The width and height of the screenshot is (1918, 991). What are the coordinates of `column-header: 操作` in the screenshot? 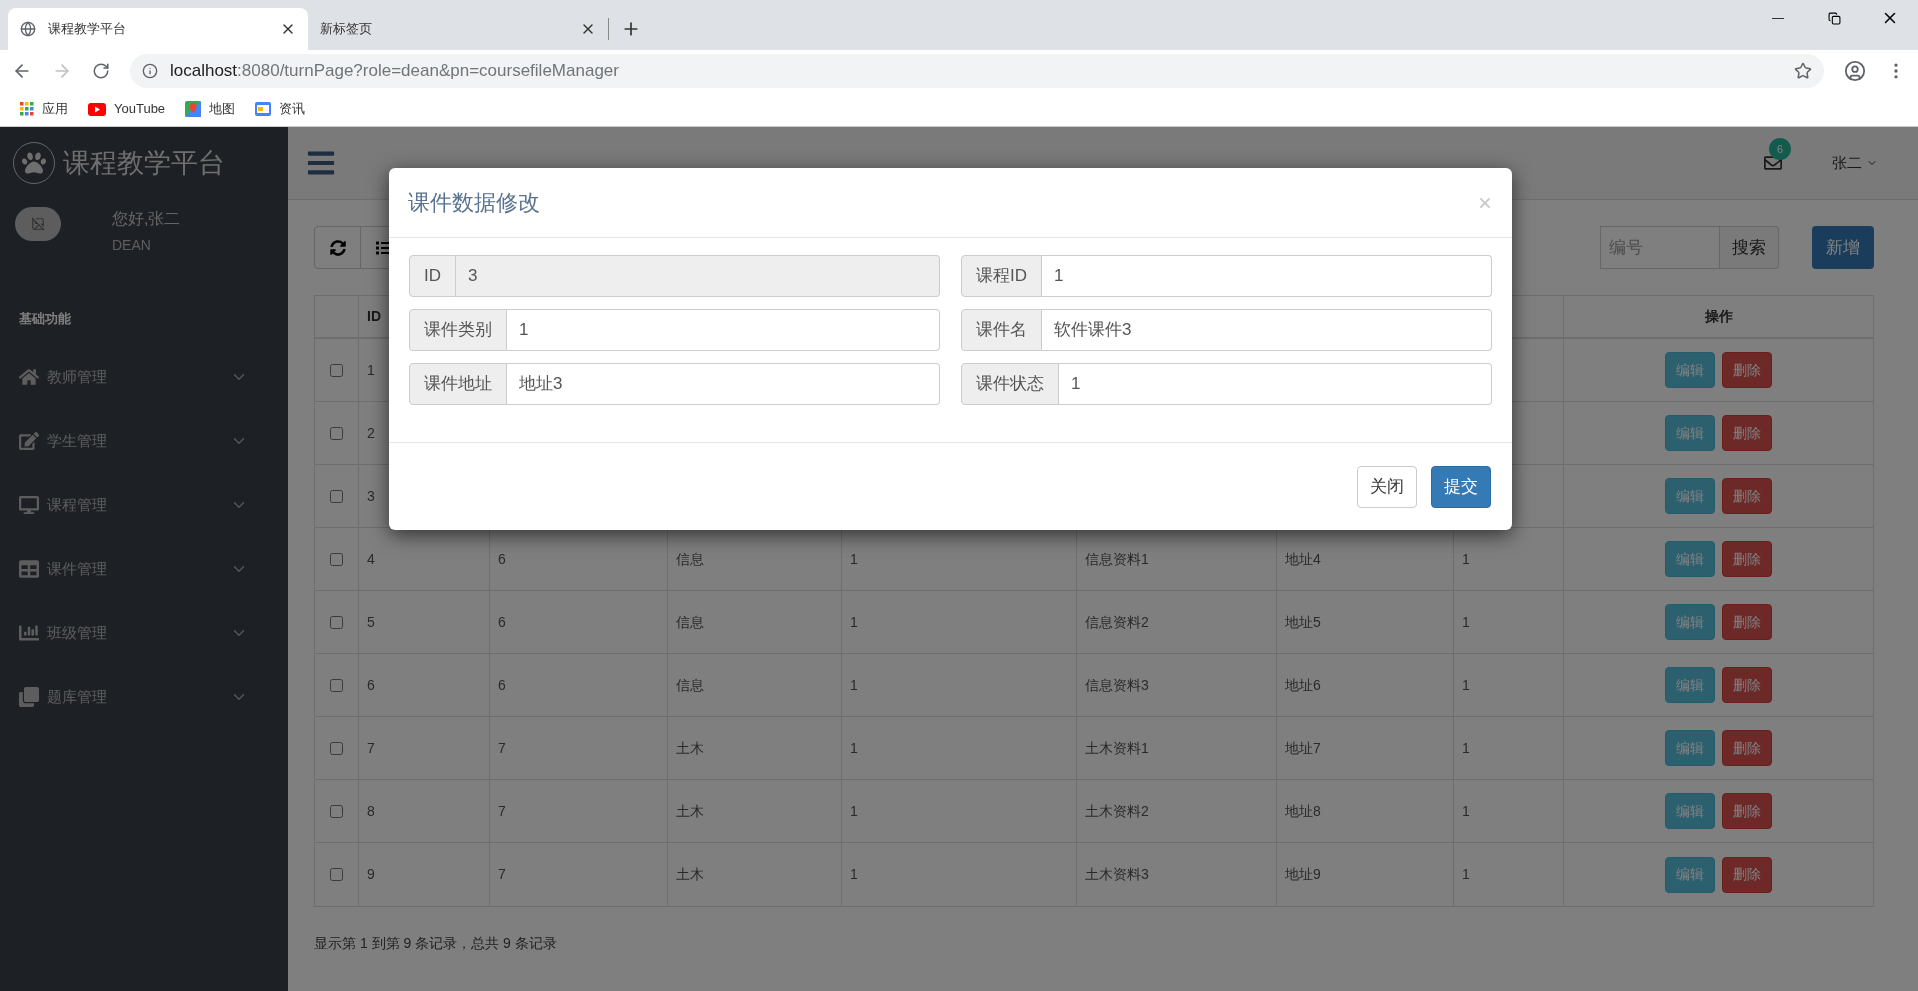 It's located at (1718, 316).